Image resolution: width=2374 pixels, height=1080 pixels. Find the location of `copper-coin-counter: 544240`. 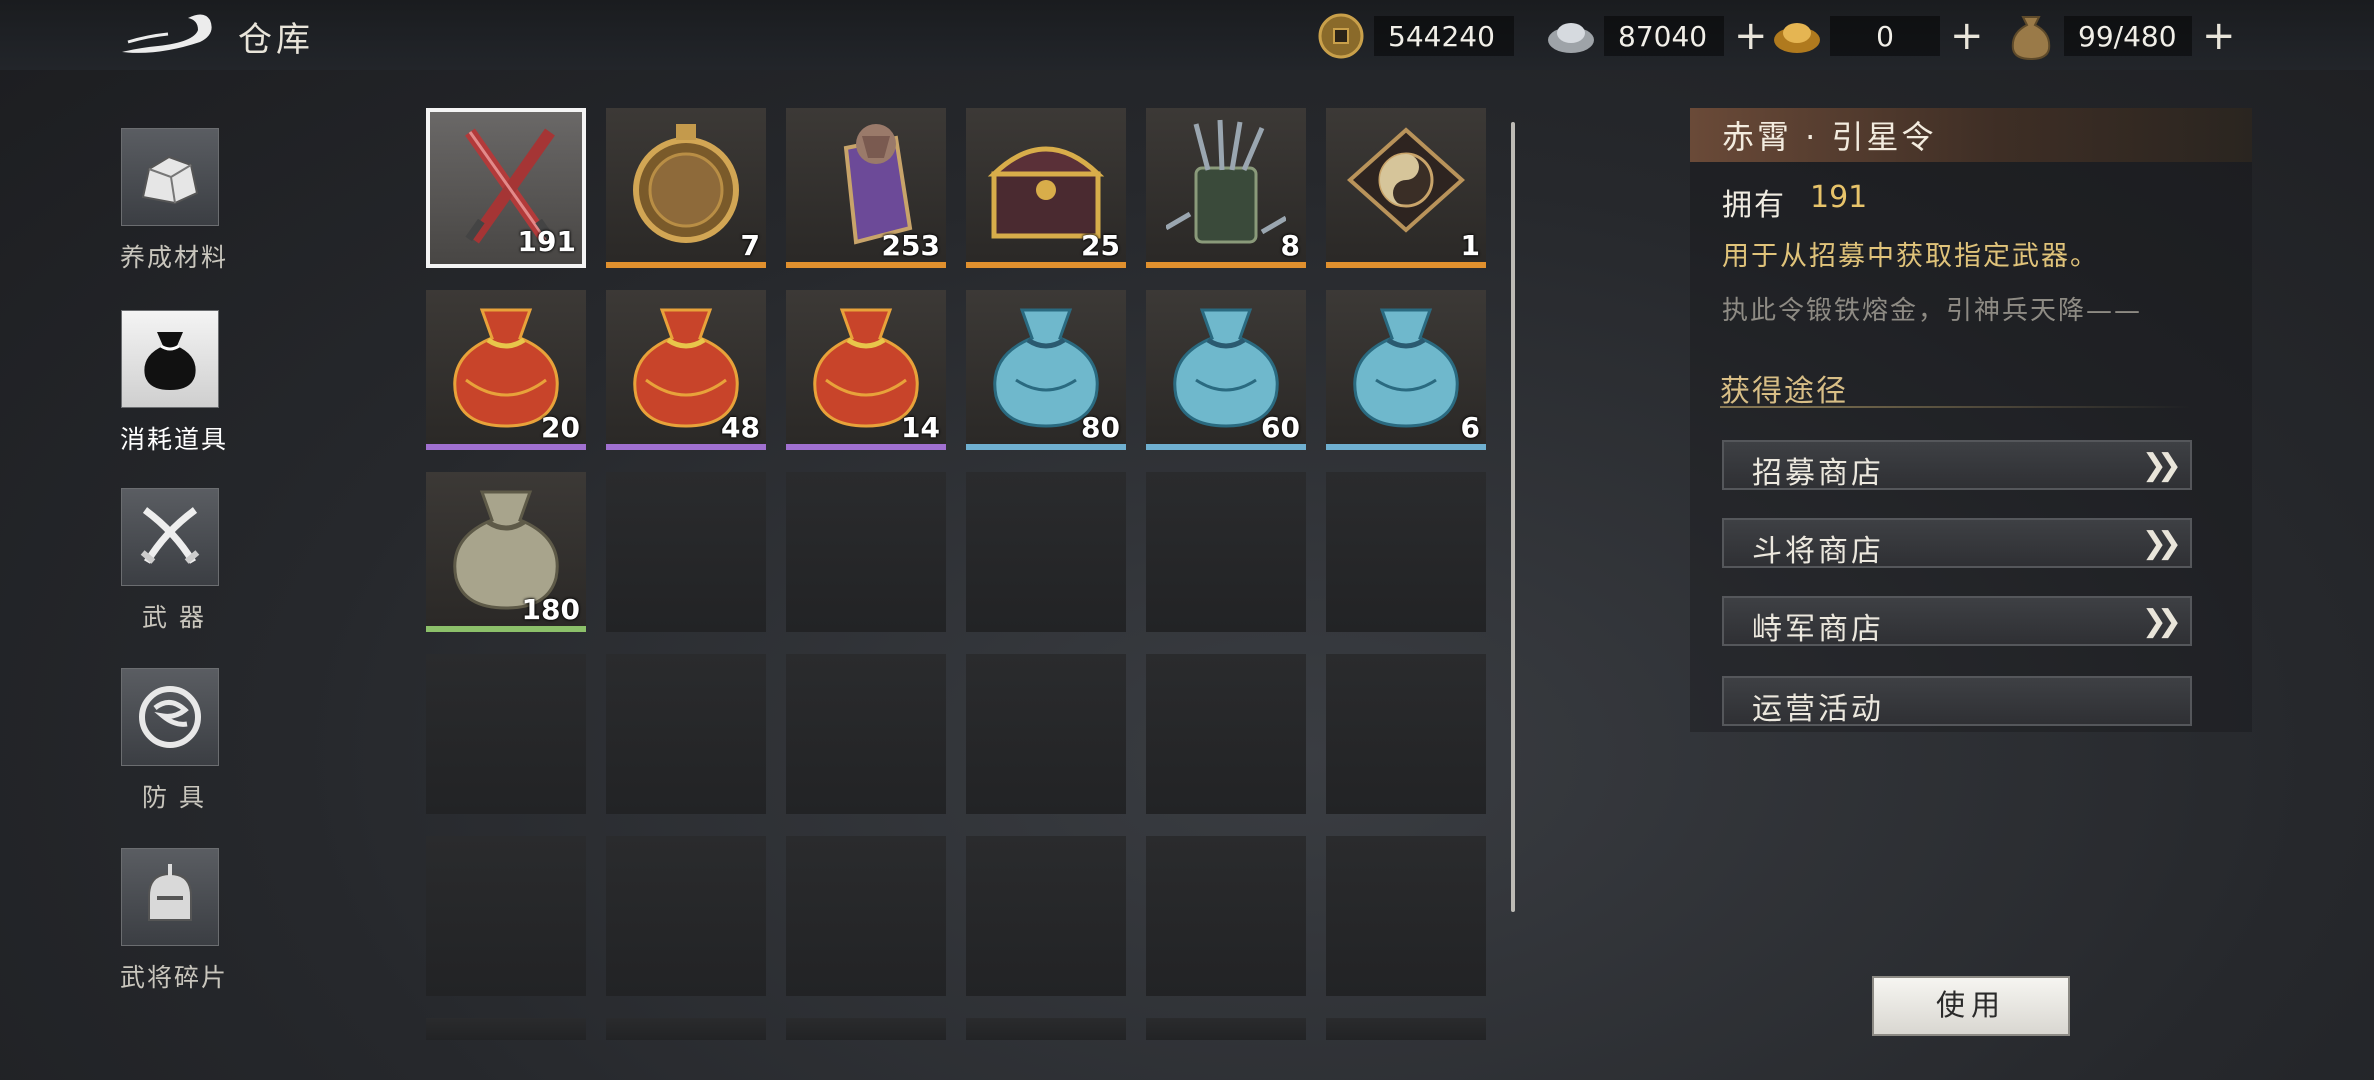

copper-coin-counter: 544240 is located at coordinates (1415, 36).